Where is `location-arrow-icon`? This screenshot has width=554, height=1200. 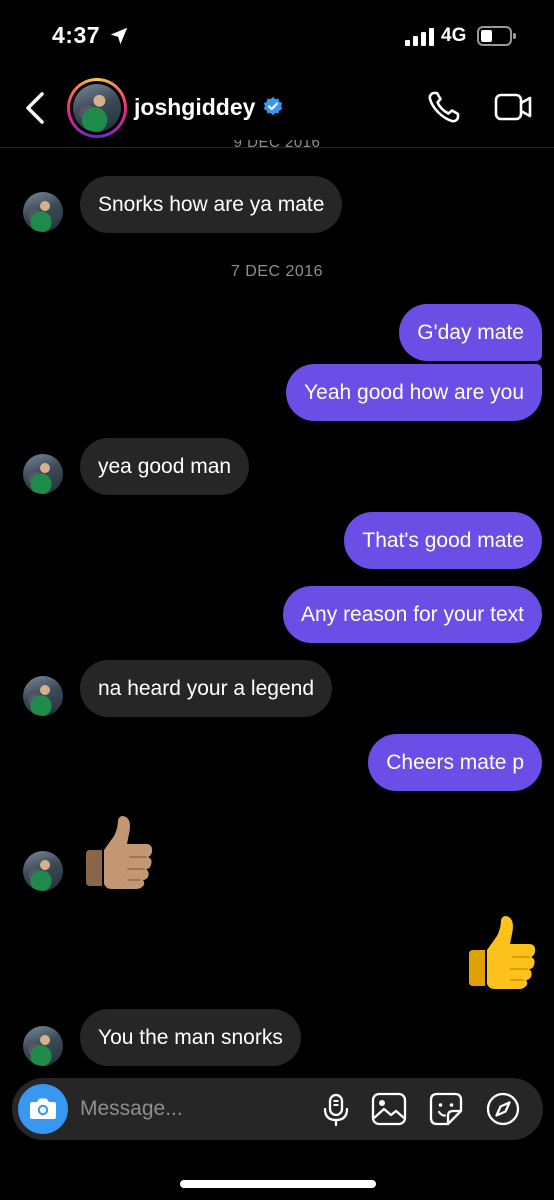 location-arrow-icon is located at coordinates (119, 36).